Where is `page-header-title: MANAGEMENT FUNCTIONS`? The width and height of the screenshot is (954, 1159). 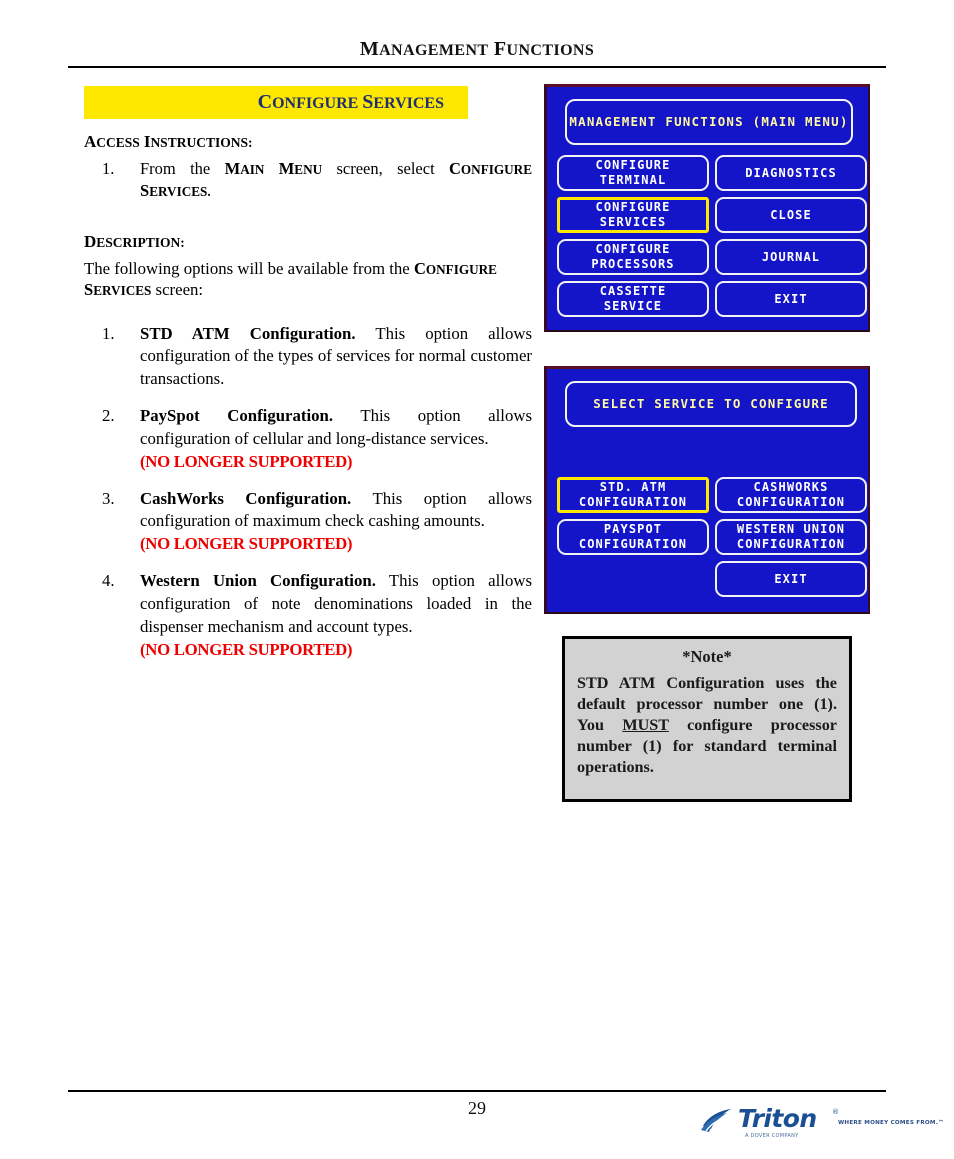 page-header-title: MANAGEMENT FUNCTIONS is located at coordinates (477, 49).